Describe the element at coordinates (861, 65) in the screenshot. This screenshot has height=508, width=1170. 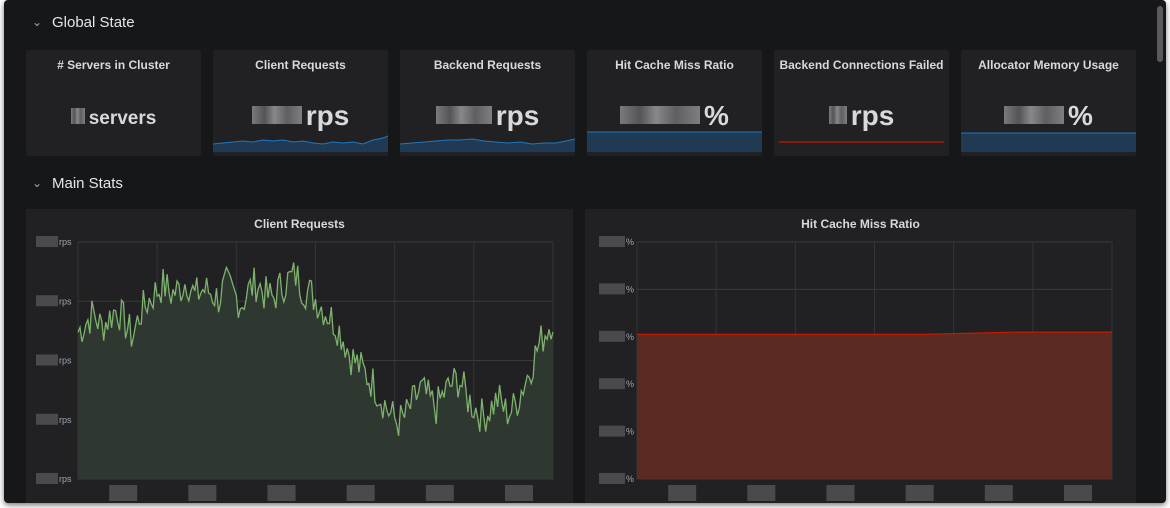
I see `stat-title: Backend Connections Failed` at that location.